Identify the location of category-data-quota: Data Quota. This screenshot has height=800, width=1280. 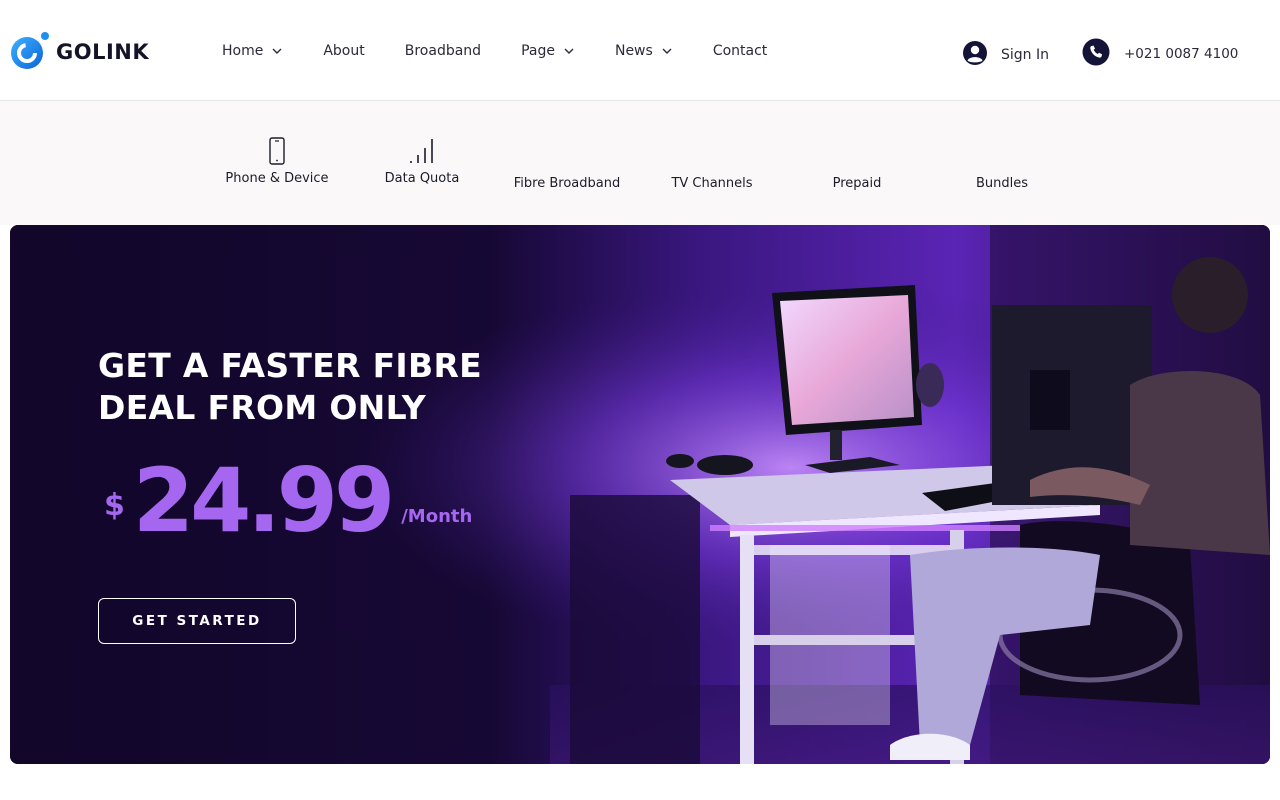
(422, 161).